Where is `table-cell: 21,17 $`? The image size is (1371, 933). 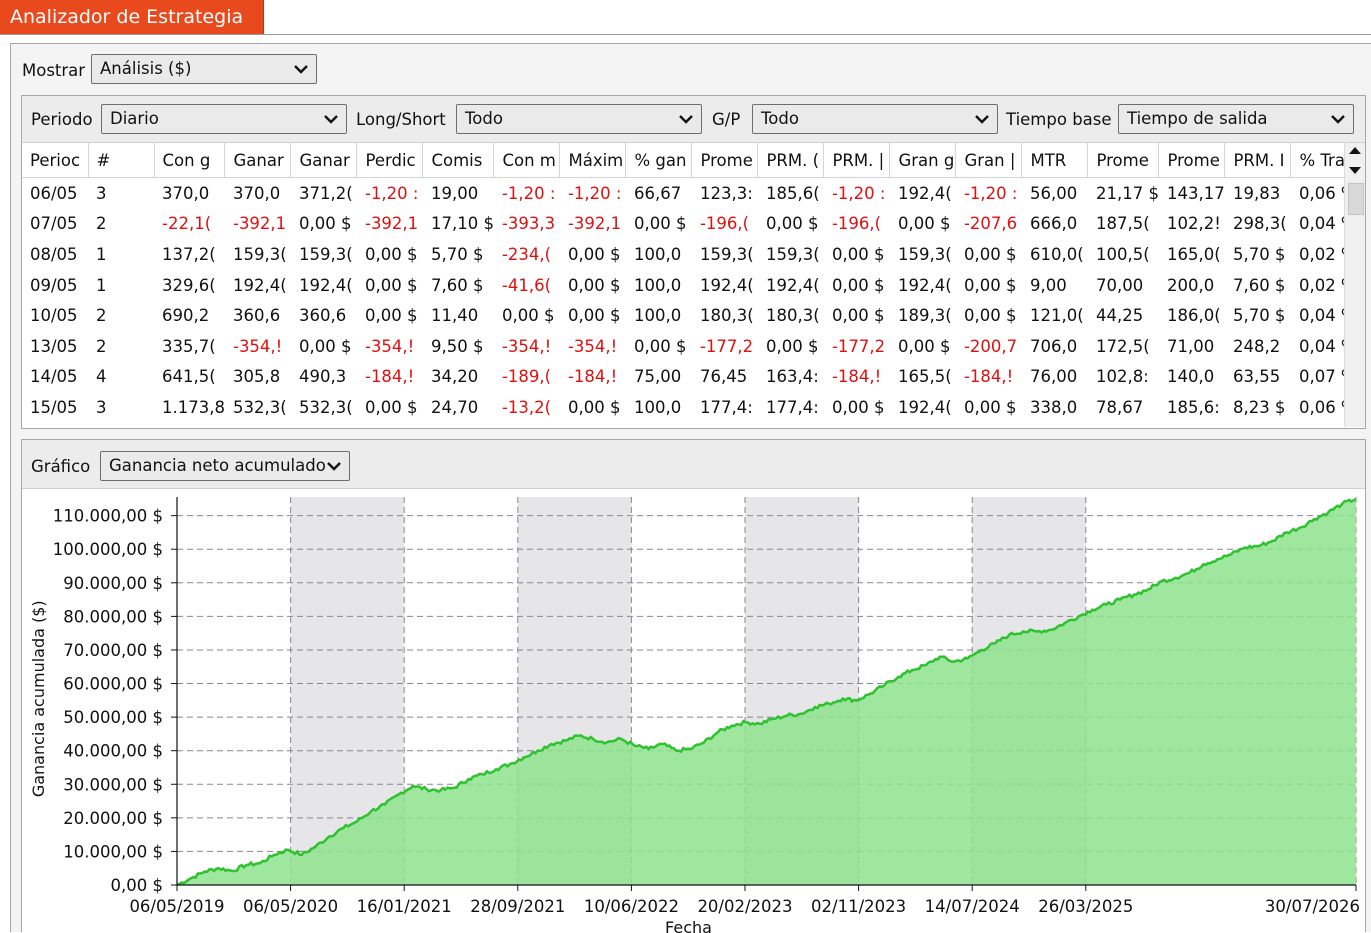
table-cell: 21,17 $ is located at coordinates (1127, 193).